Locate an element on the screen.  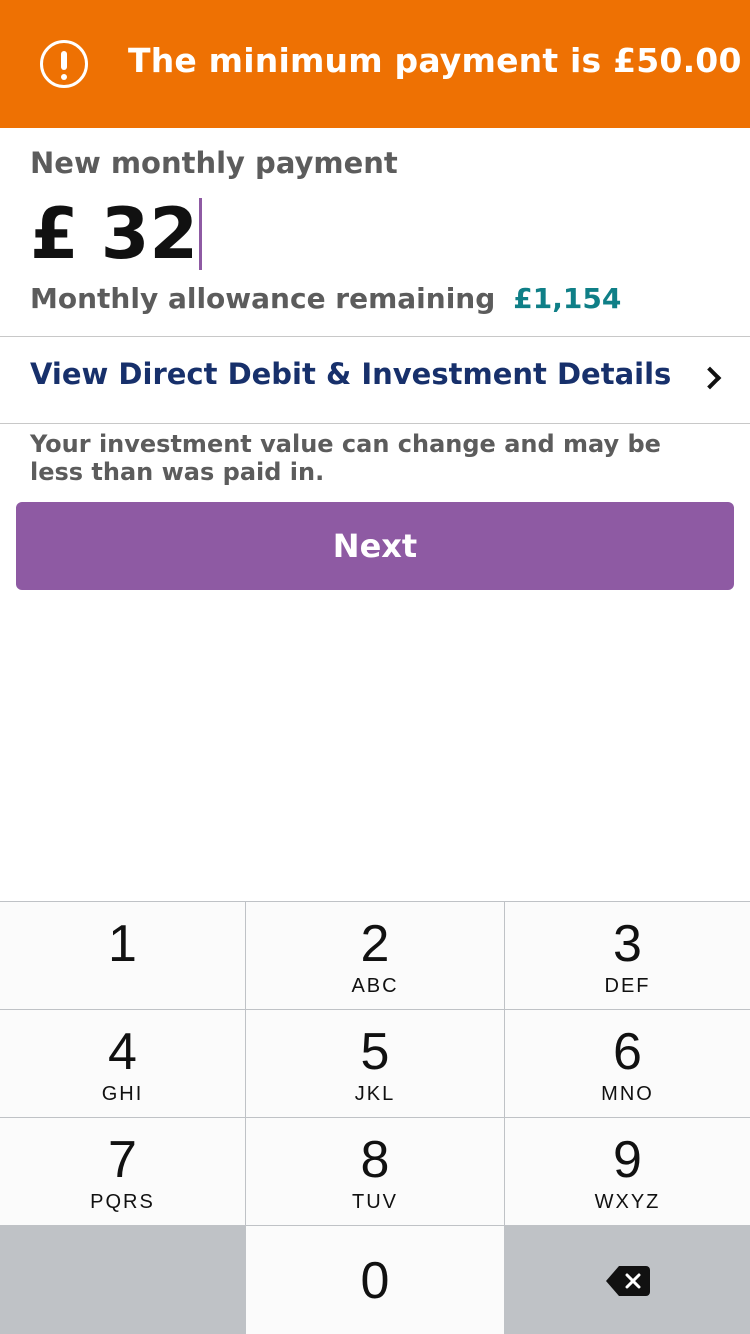
key-9: 9 WXYZ is located at coordinates (627, 1171).